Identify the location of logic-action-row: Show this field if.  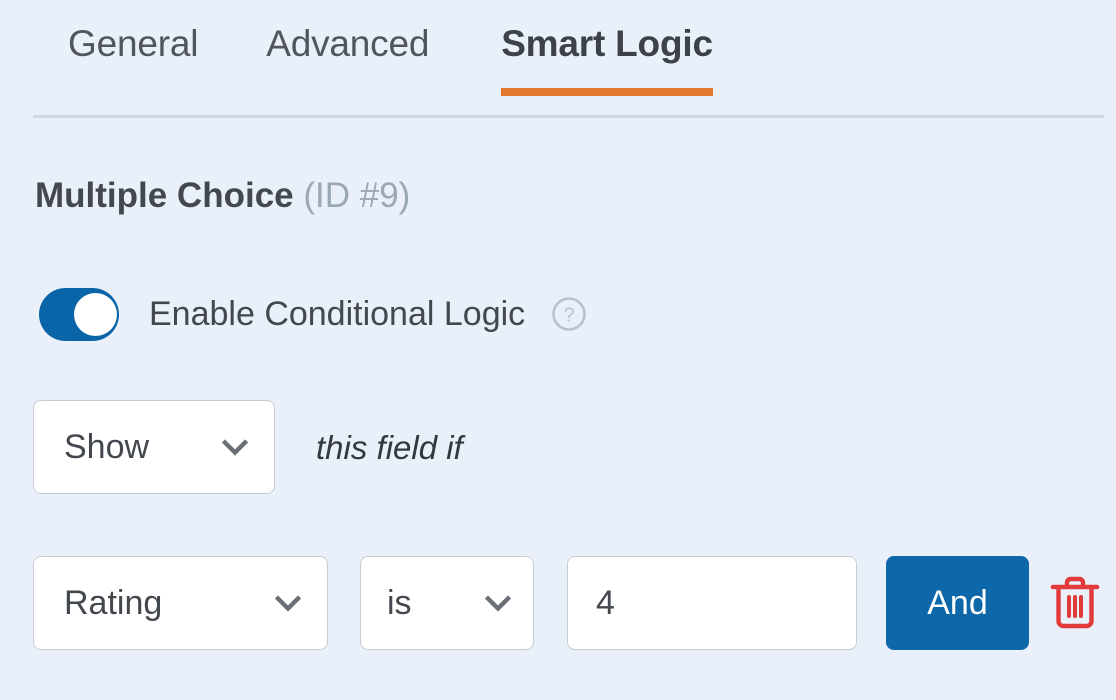
(248, 447).